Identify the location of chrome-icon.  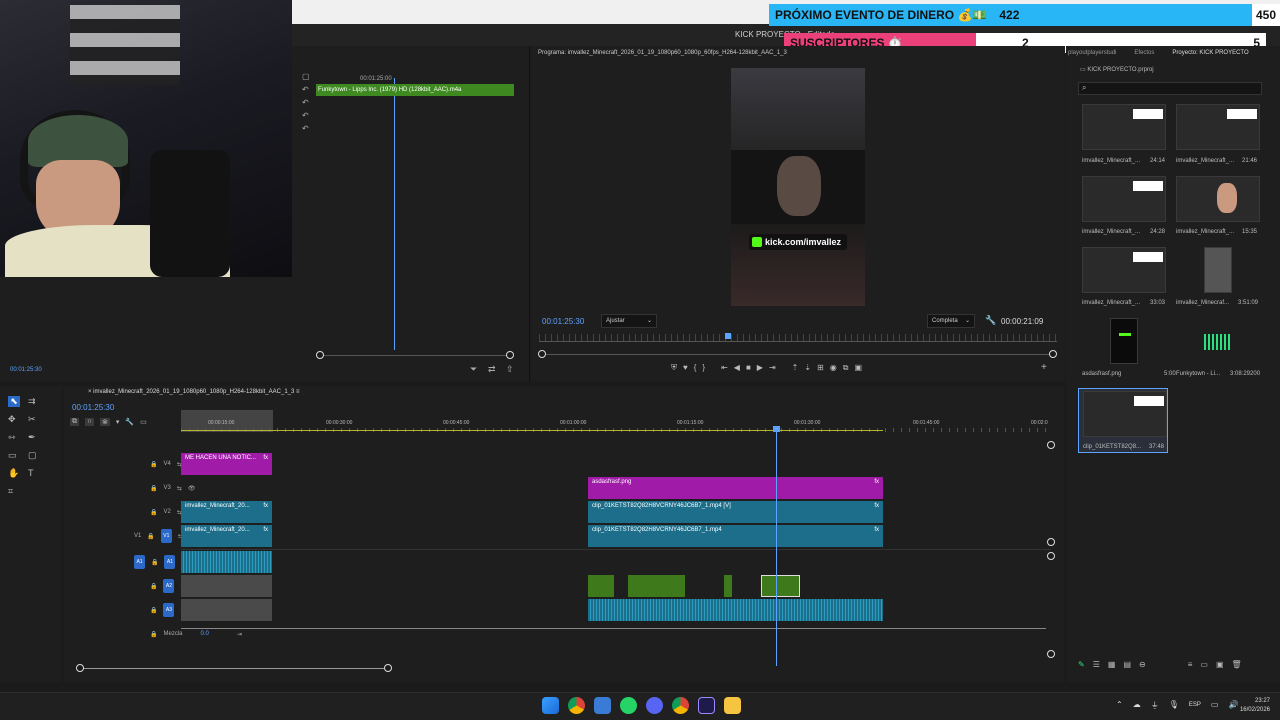
(576, 705).